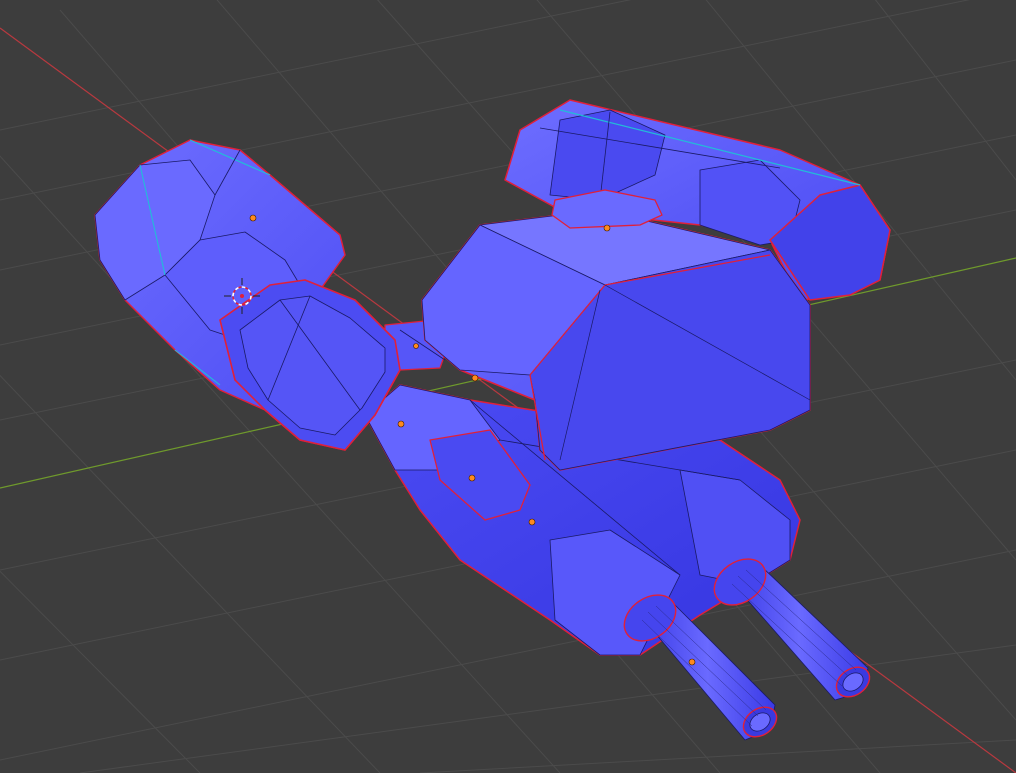 This screenshot has height=773, width=1016. What do you see at coordinates (401, 424) in the screenshot?
I see `origin-dot-arm` at bounding box center [401, 424].